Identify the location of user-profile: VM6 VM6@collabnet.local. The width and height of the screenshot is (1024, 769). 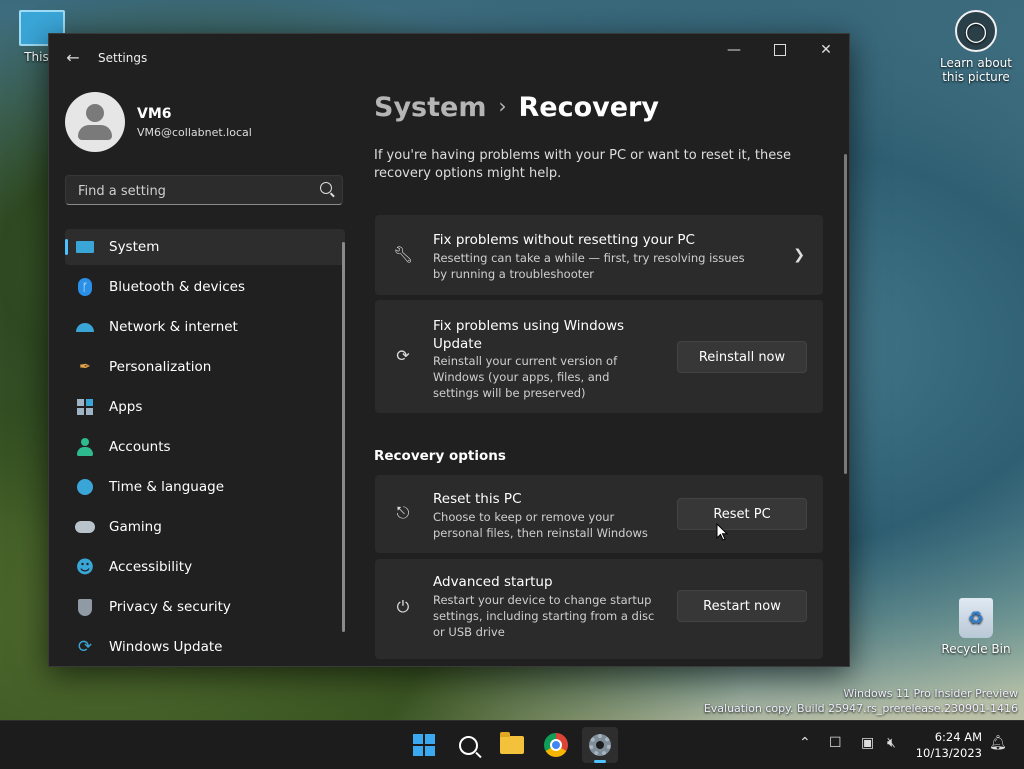
(158, 122).